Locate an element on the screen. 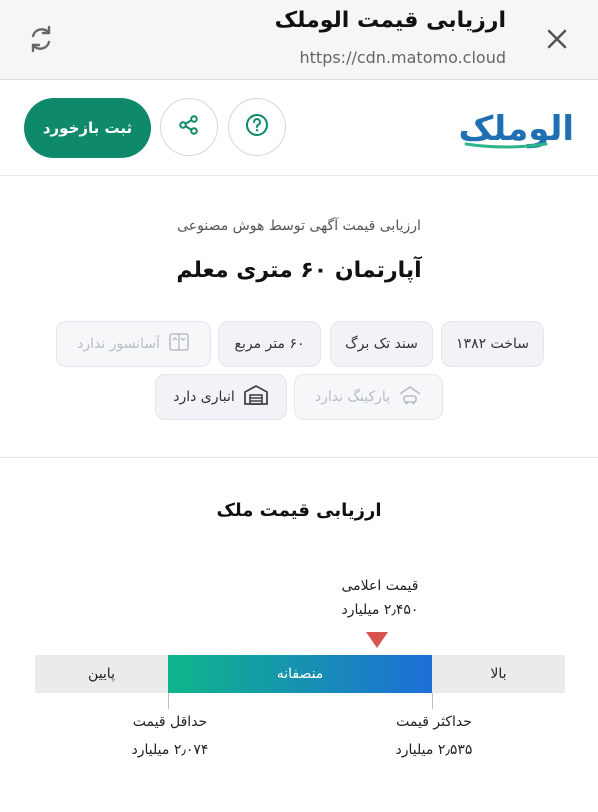 Image resolution: width=598 pixels, height=812 pixels. listing-subtitle: ارزیابی قیمت آگهی توسط هوش مصنوعی is located at coordinates (299, 226).